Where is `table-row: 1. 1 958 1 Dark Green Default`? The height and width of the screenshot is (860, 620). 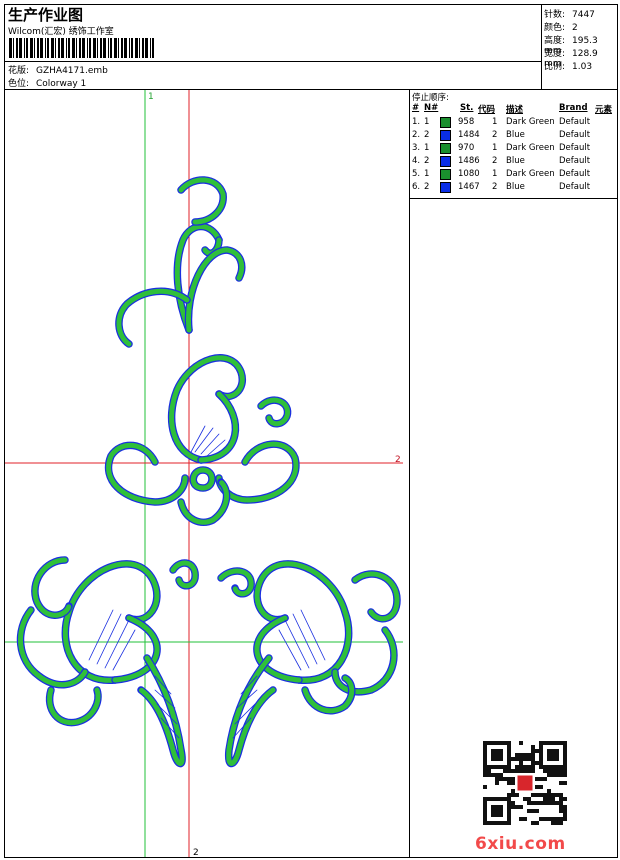
table-row: 1. 1 958 1 Dark Green Default is located at coordinates (501, 122).